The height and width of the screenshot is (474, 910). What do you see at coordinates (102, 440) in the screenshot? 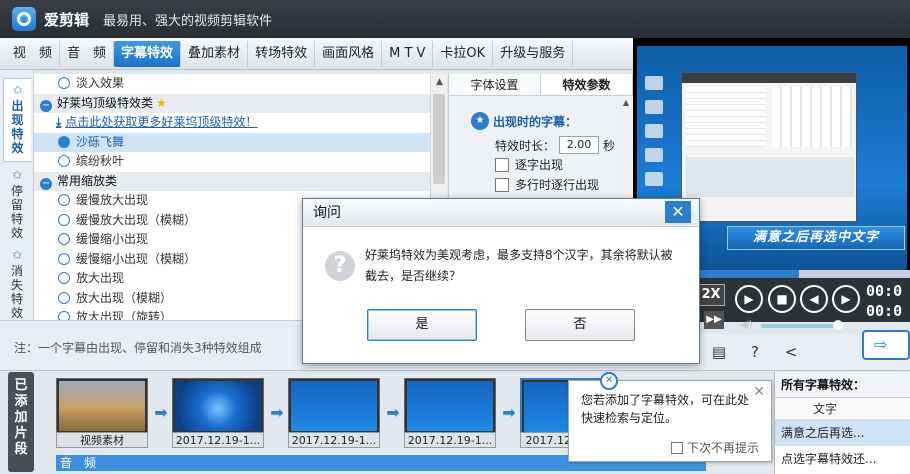
I see `clip-label: 视频素材` at bounding box center [102, 440].